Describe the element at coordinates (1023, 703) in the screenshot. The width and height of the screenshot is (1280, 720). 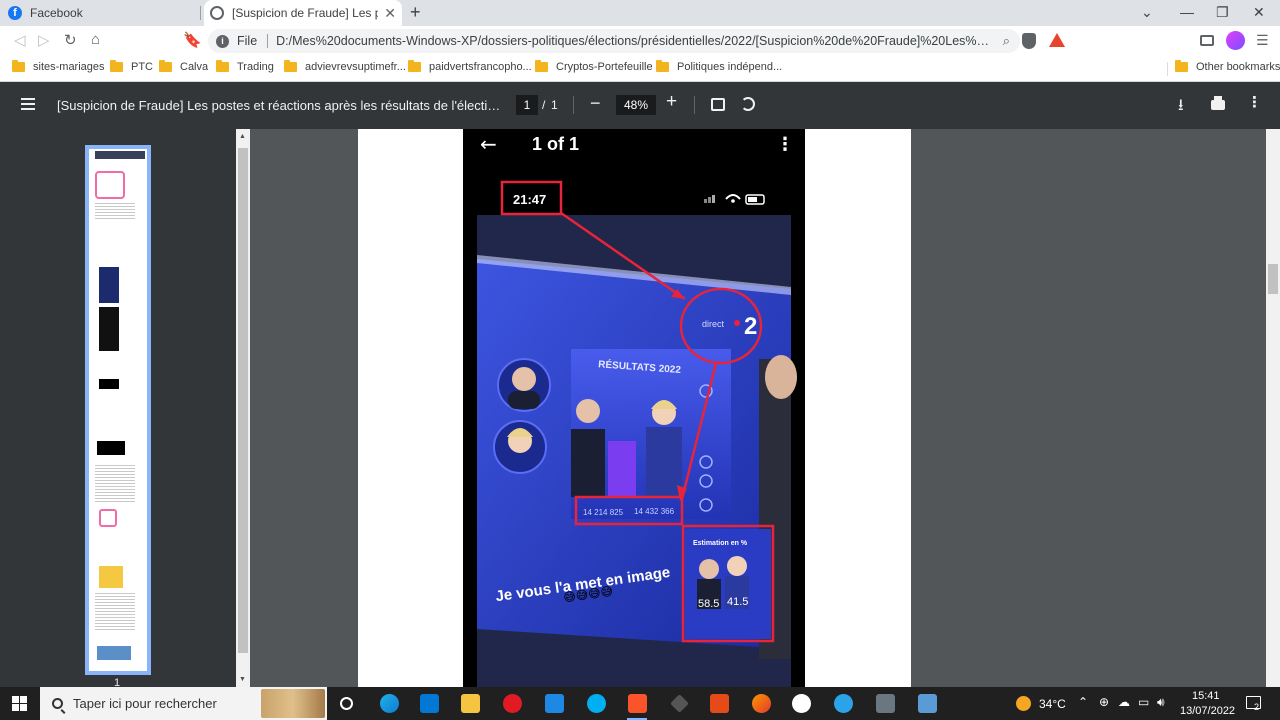
I see `weather-icon` at that location.